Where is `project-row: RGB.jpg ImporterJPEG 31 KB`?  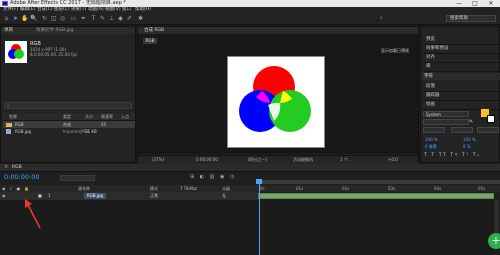
project-row: RGB.jpg ImporterJPEG 31 KB is located at coordinates (69, 131).